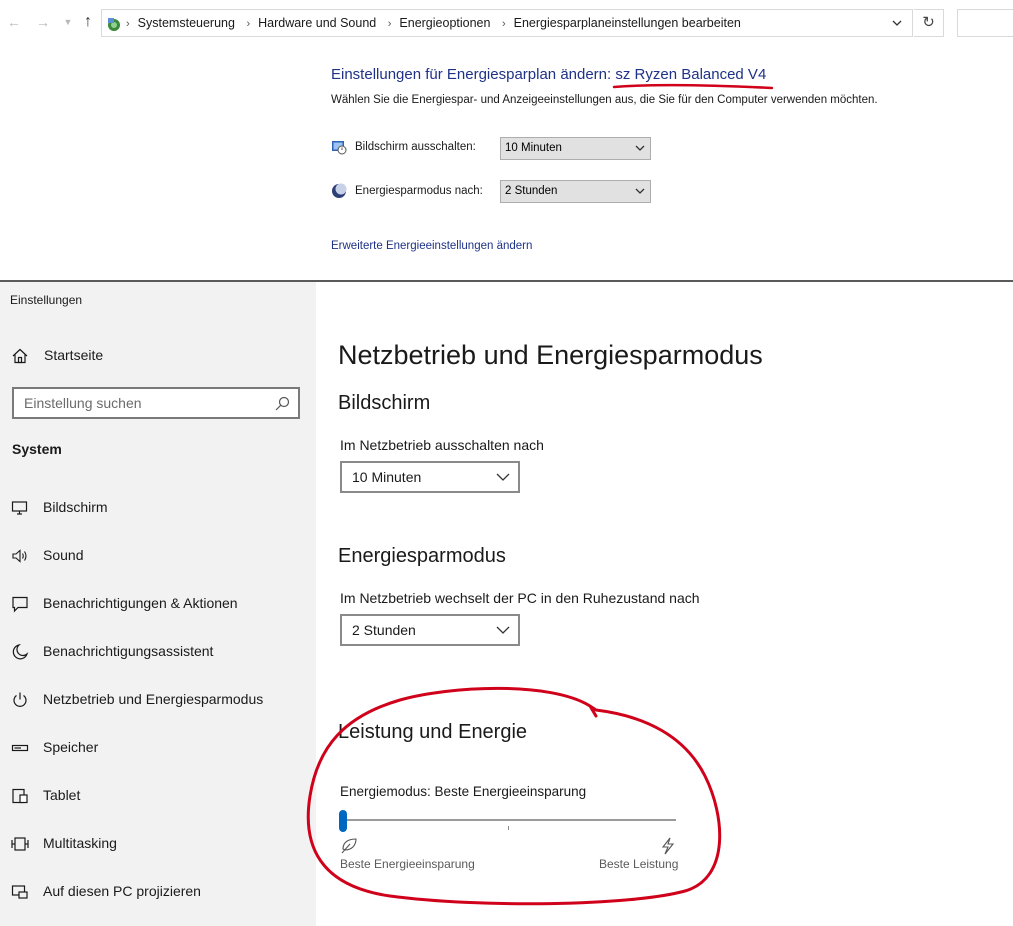 Image resolution: width=1013 pixels, height=926 pixels. Describe the element at coordinates (158, 356) in the screenshot. I see `sidebar-item-home: Startseite` at that location.